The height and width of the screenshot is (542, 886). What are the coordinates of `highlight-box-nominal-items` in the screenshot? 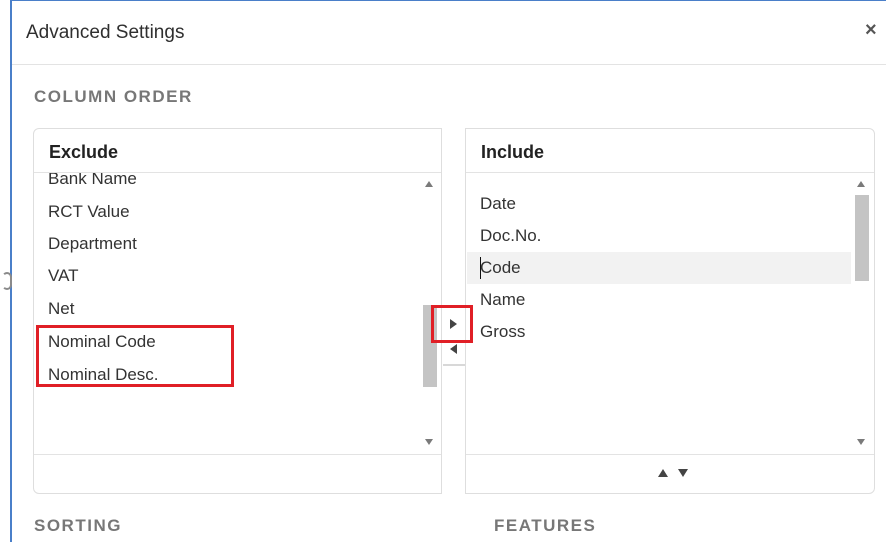 It's located at (135, 356).